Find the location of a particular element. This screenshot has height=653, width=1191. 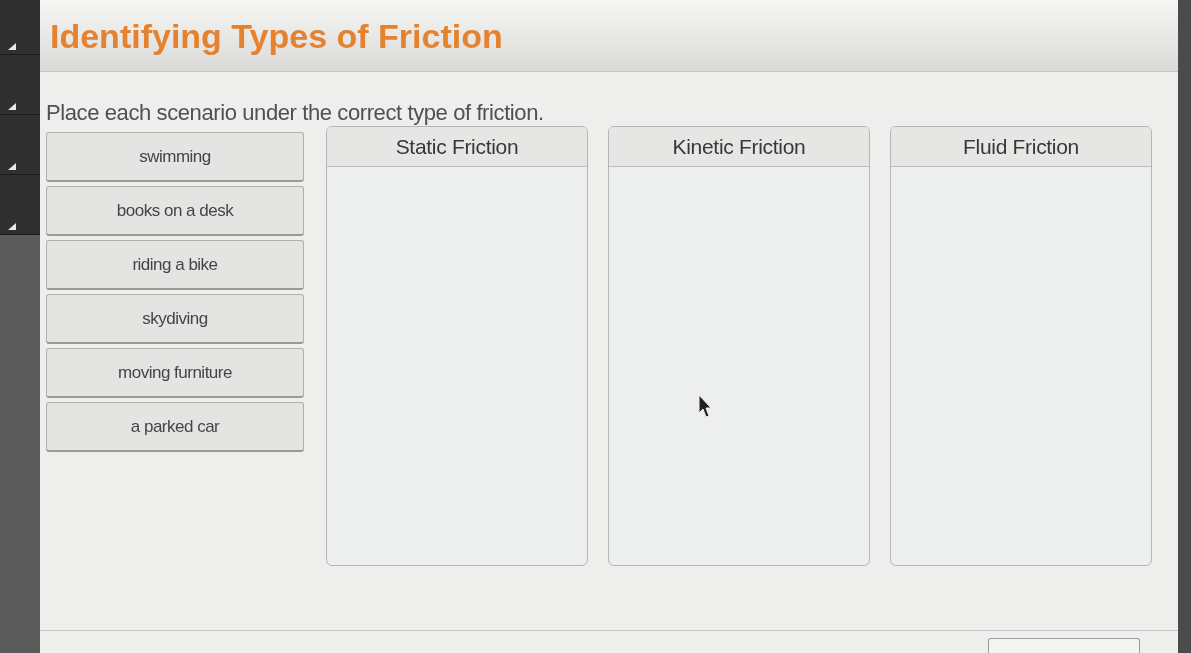

activity-title: Identifying Types of Friction is located at coordinates (276, 35).